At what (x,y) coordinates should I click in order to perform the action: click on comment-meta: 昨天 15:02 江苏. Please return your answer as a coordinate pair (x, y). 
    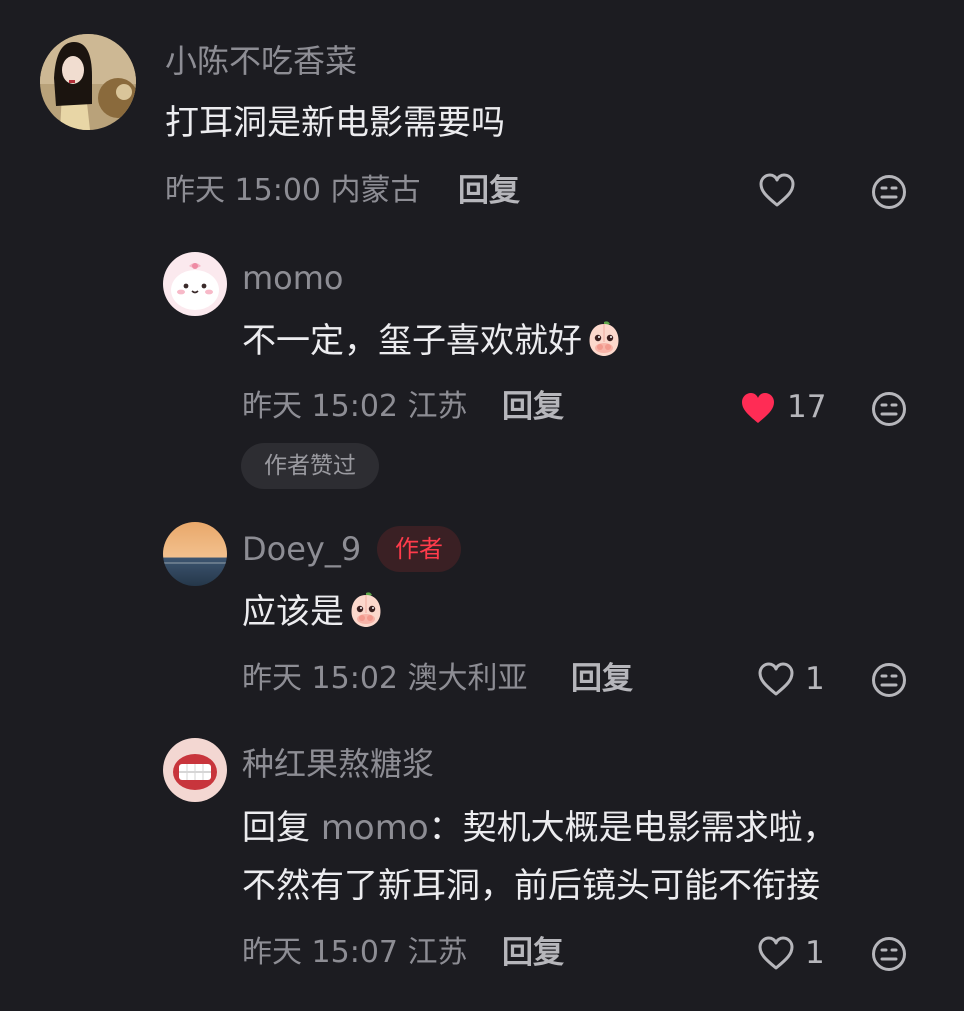
    Looking at the image, I should click on (355, 407).